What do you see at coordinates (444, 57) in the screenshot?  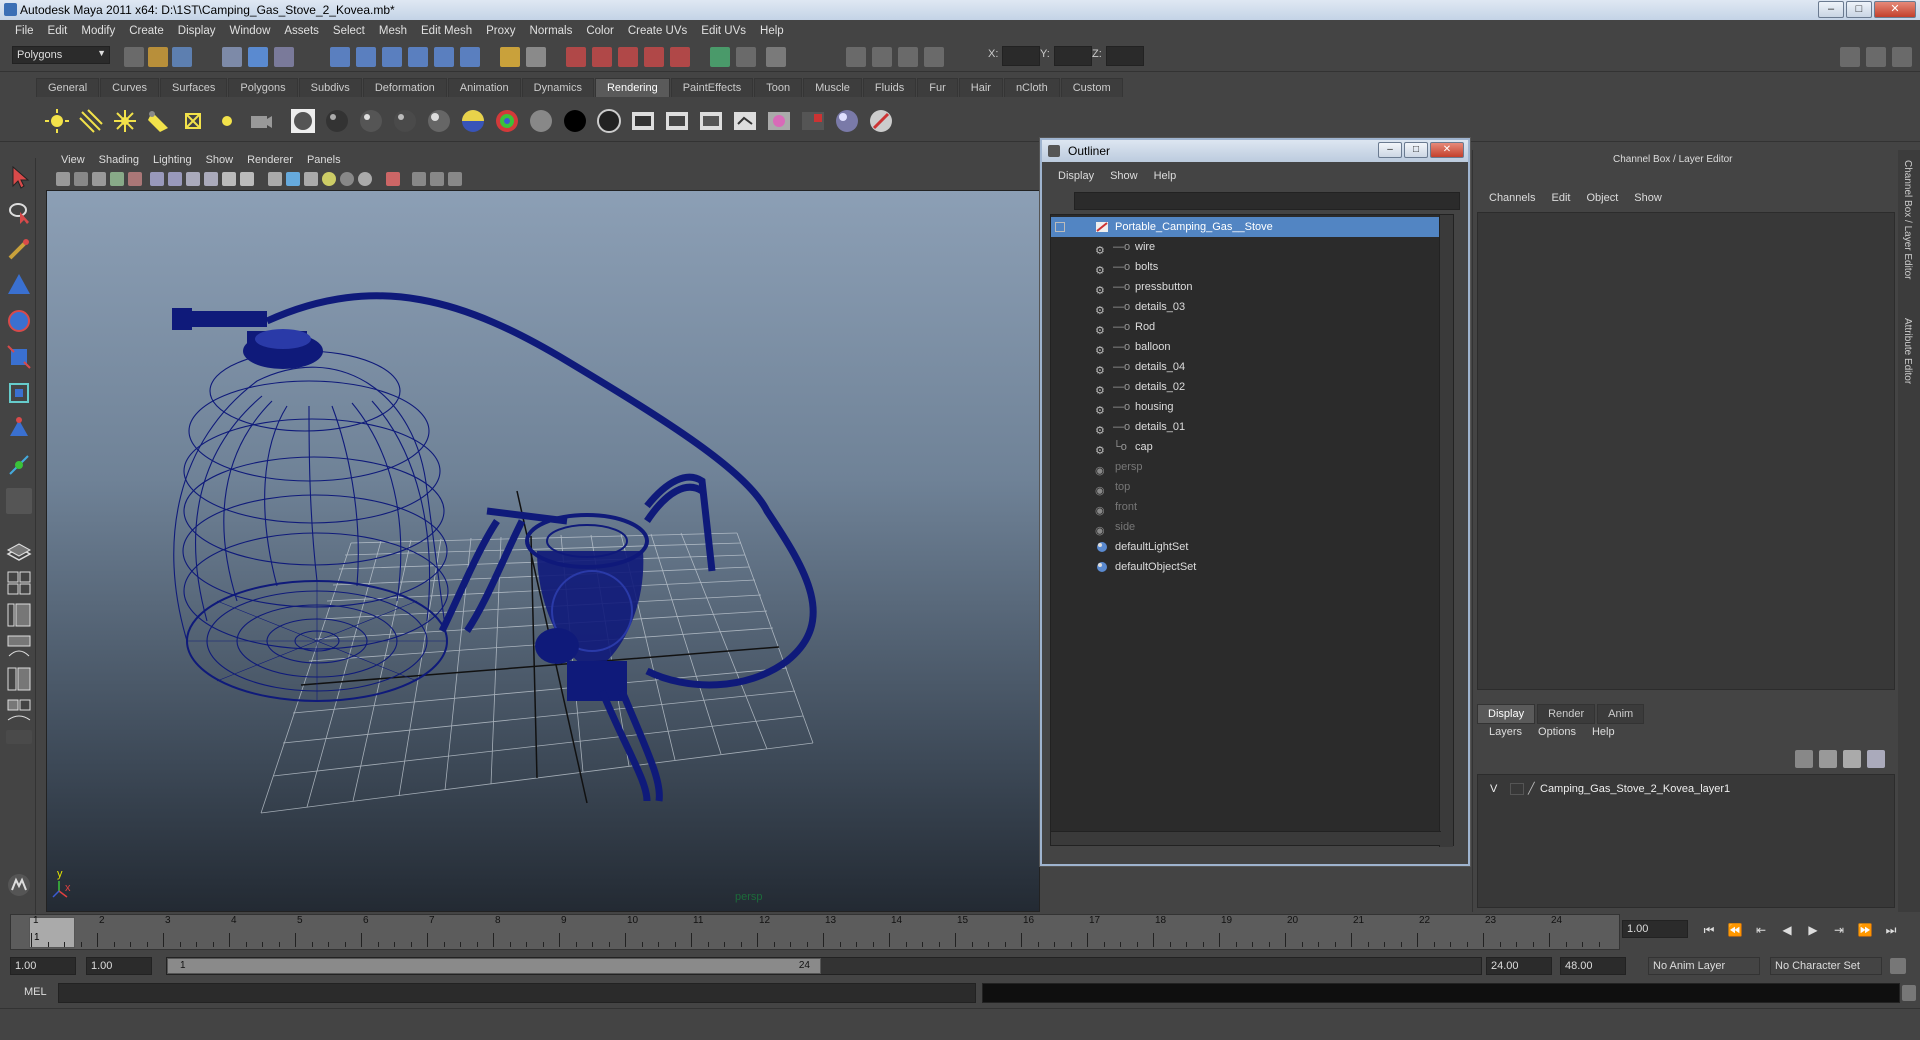 I see `snap-surface-icon` at bounding box center [444, 57].